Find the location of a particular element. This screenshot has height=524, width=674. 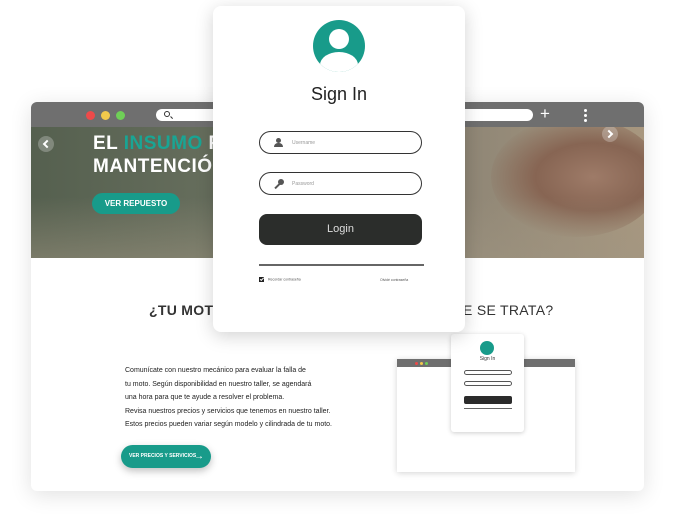

close-window-button is located at coordinates (90, 115).